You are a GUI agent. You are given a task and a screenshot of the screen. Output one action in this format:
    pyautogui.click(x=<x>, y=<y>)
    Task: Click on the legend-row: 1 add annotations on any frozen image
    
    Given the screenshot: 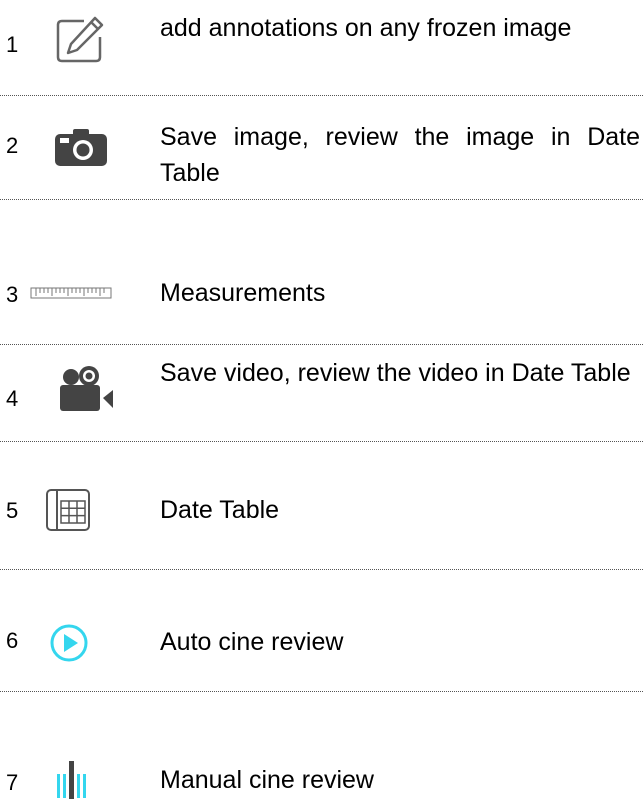 What is the action you would take?
    pyautogui.click(x=321, y=48)
    